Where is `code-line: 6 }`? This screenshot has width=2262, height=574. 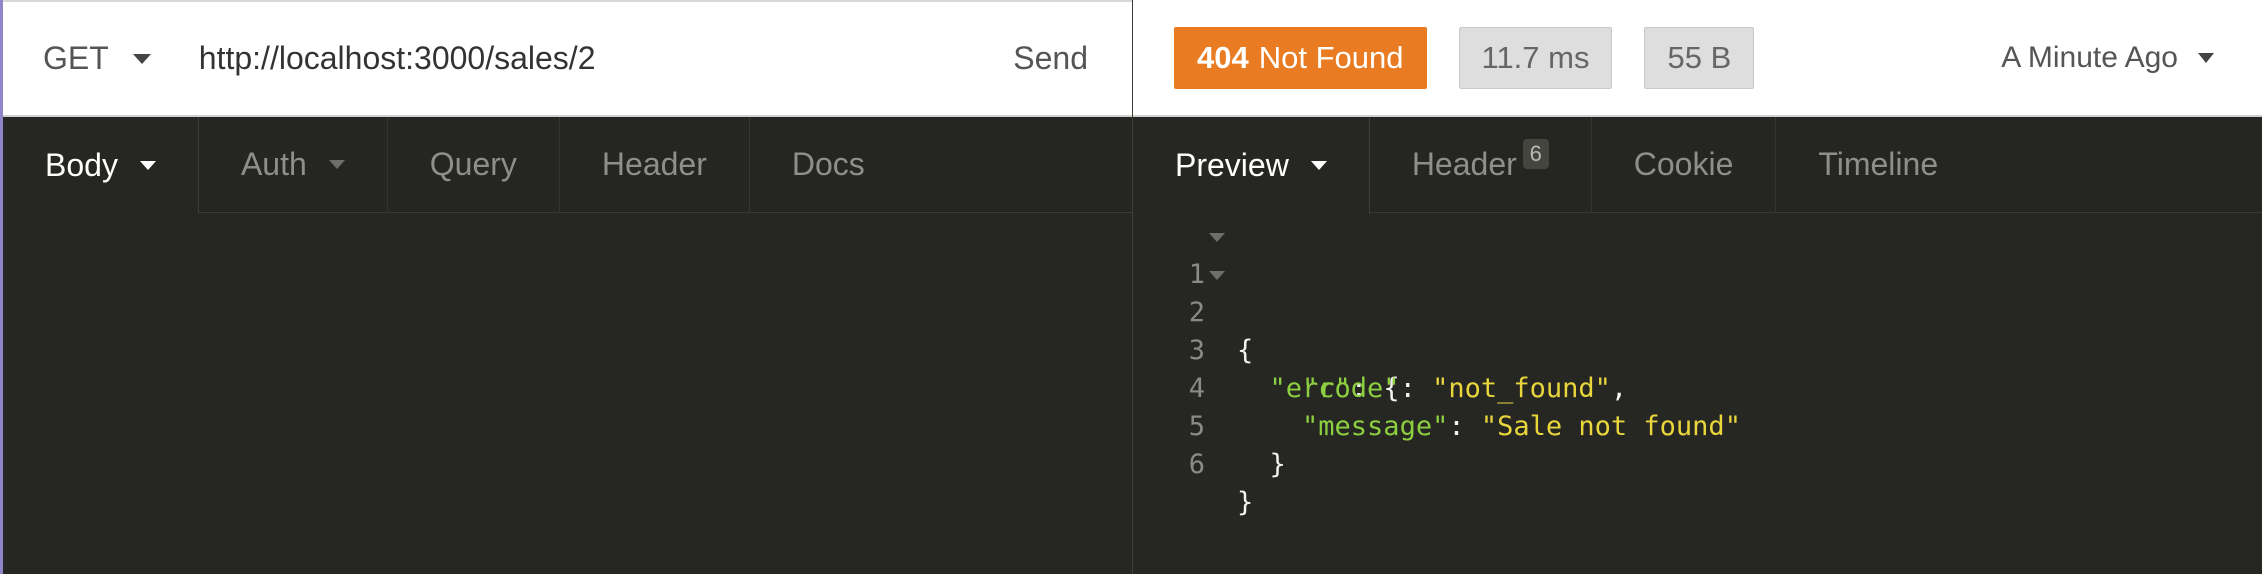
code-line: 6 } is located at coordinates (1697, 463).